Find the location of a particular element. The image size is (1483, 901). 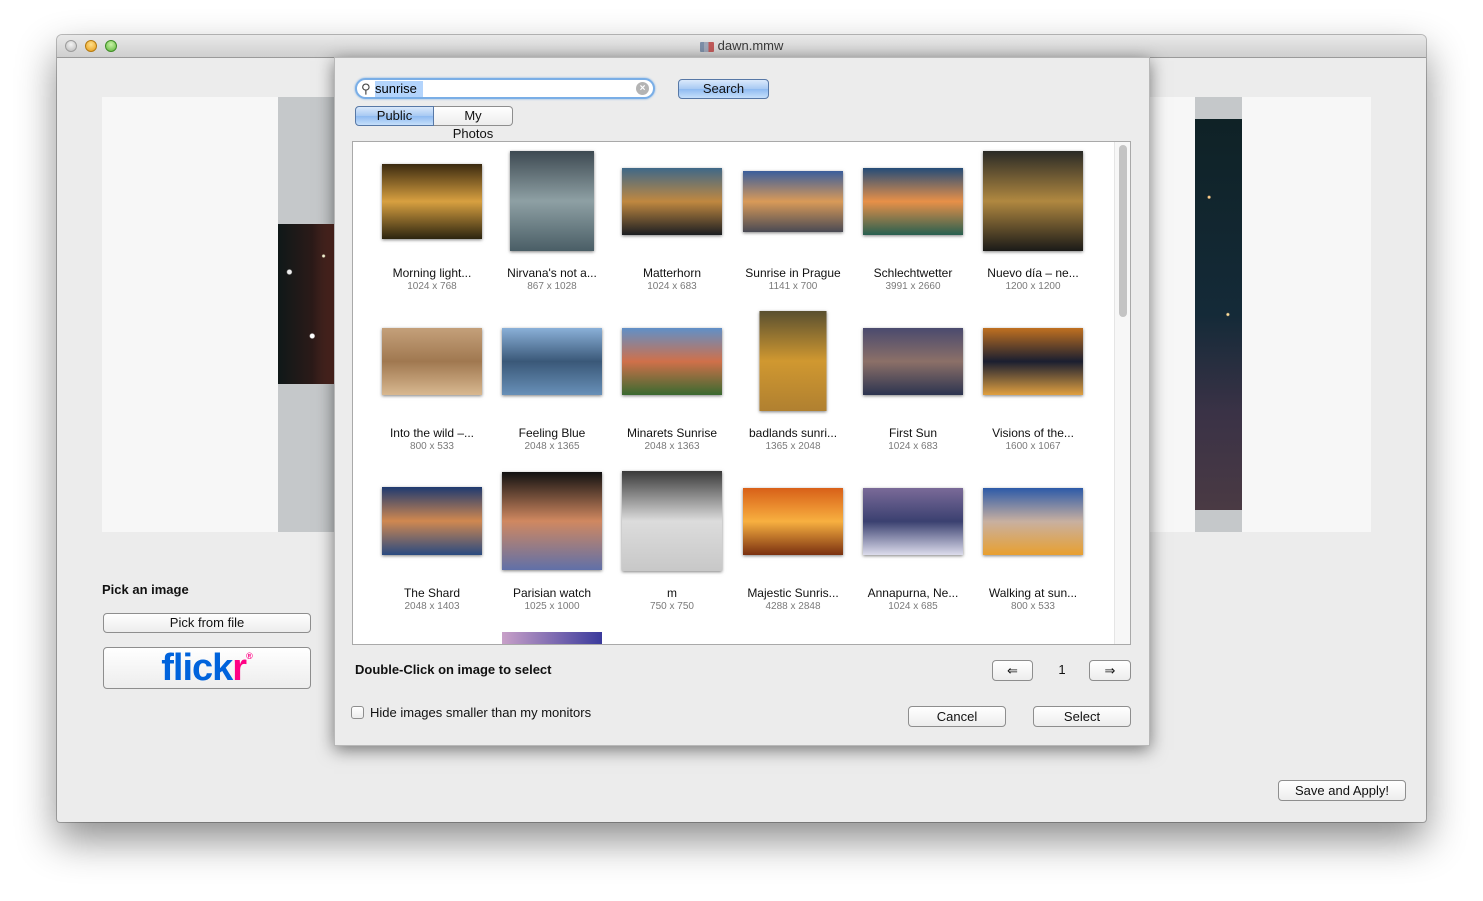

preview-image-right is located at coordinates (1218, 314).